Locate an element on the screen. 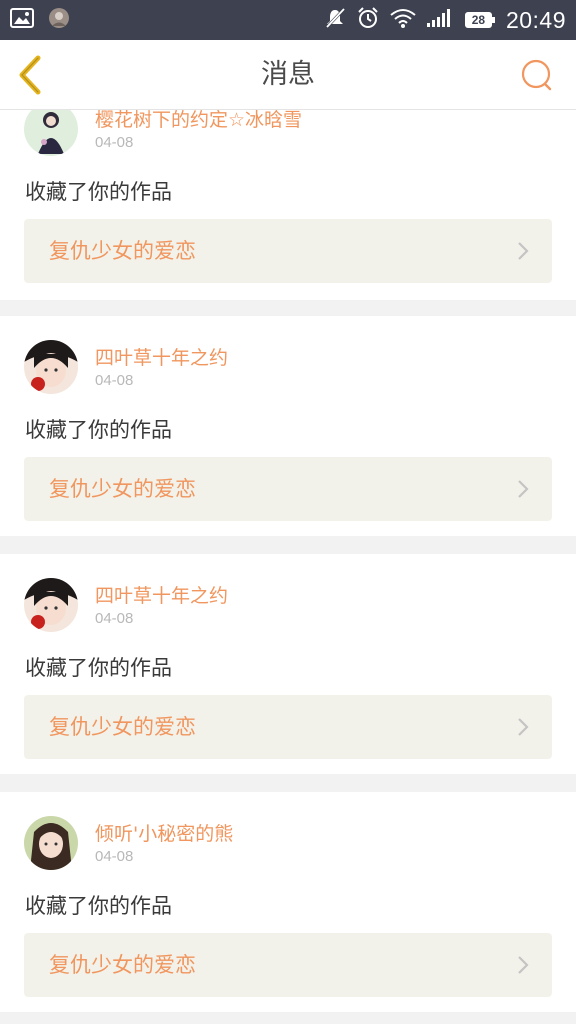 The width and height of the screenshot is (576, 1024). battery-level: 28 is located at coordinates (478, 20).